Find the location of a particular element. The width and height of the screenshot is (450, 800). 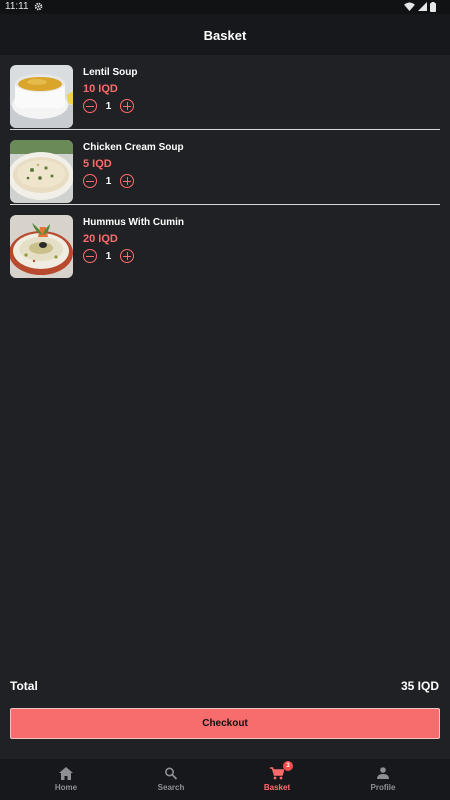

page-title: Basket is located at coordinates (225, 35).